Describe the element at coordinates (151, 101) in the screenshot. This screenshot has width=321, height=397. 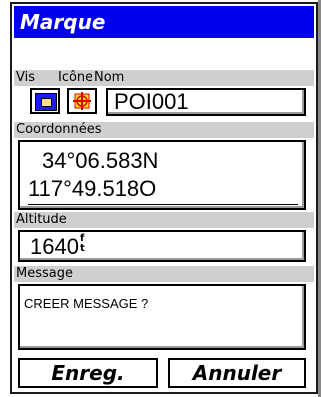
I see `name-value: POI001` at that location.